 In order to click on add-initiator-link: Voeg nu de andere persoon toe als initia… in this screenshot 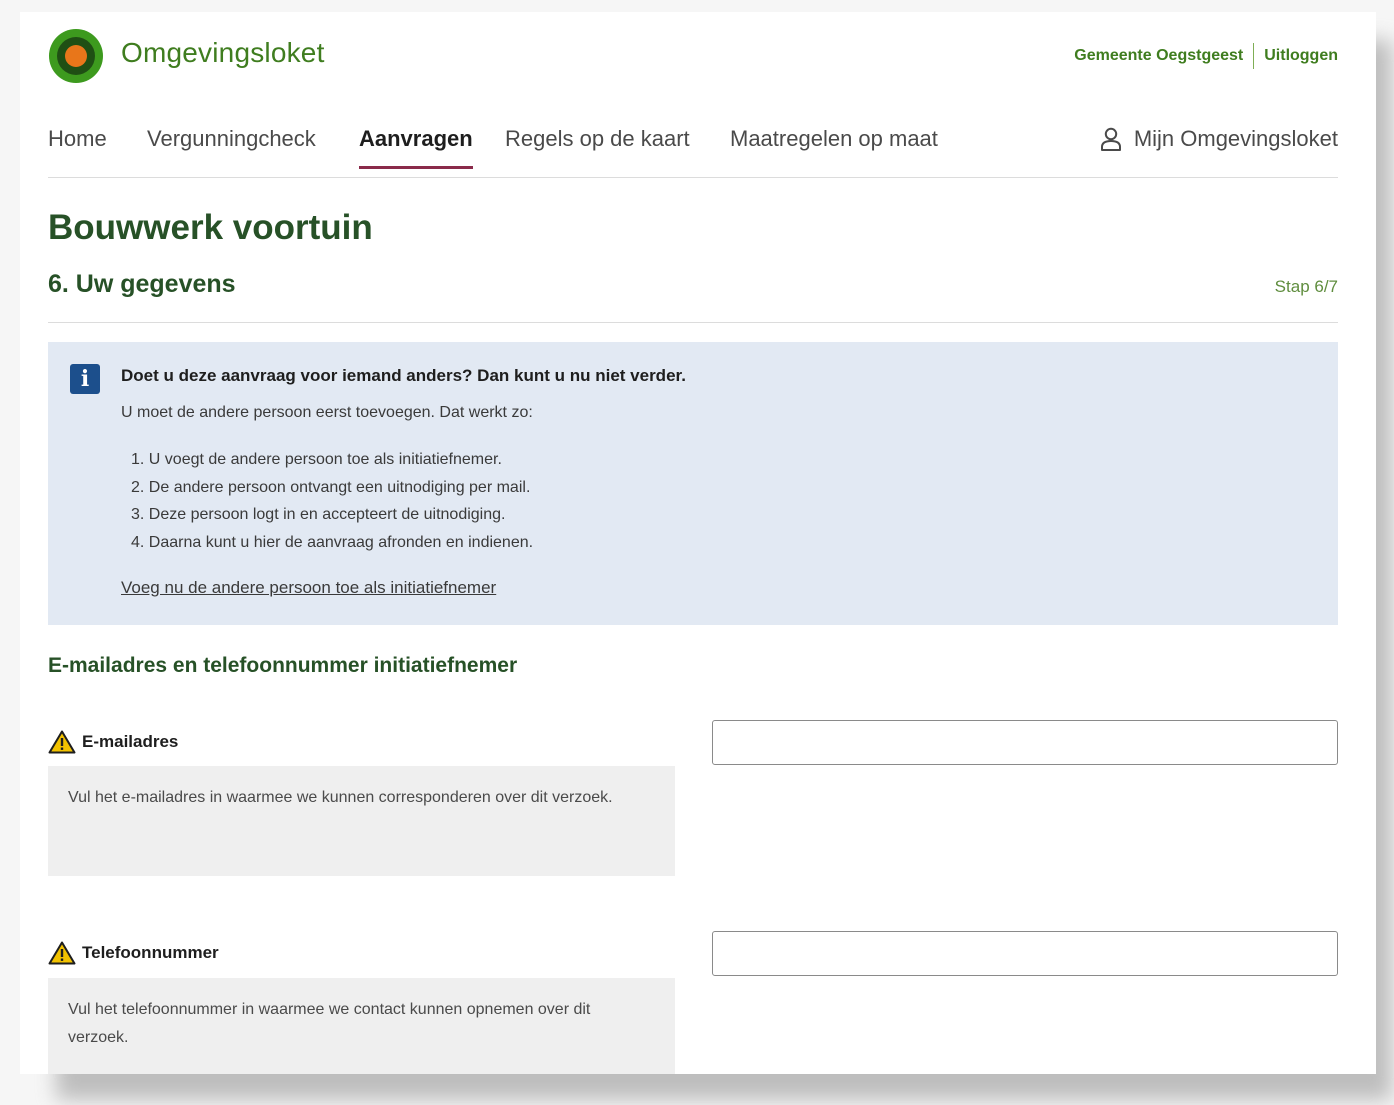, I will do `click(308, 588)`.